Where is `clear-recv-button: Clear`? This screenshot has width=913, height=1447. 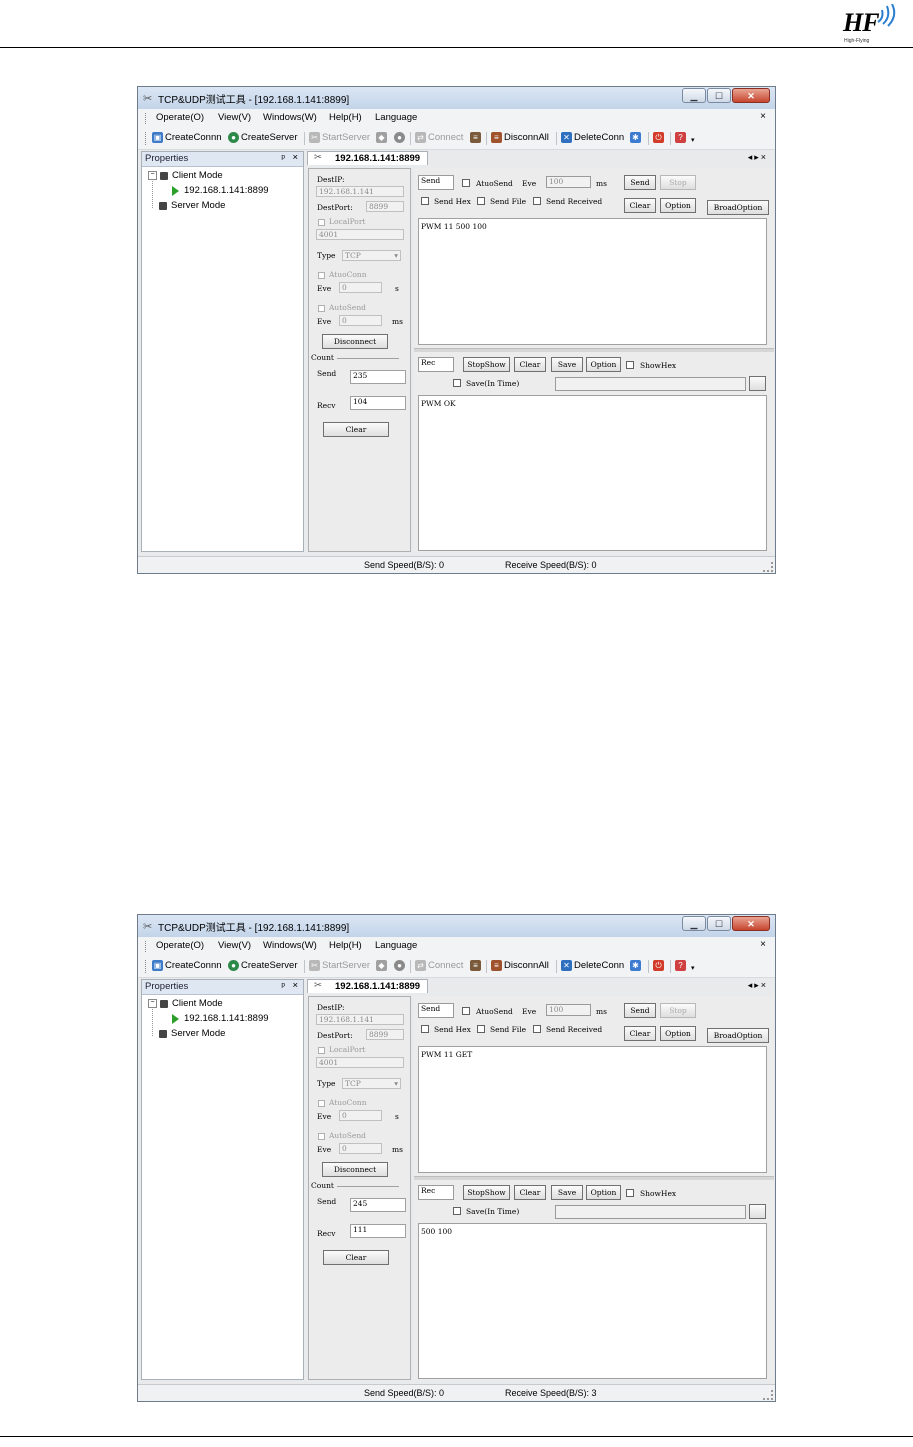
clear-recv-button: Clear is located at coordinates (530, 364).